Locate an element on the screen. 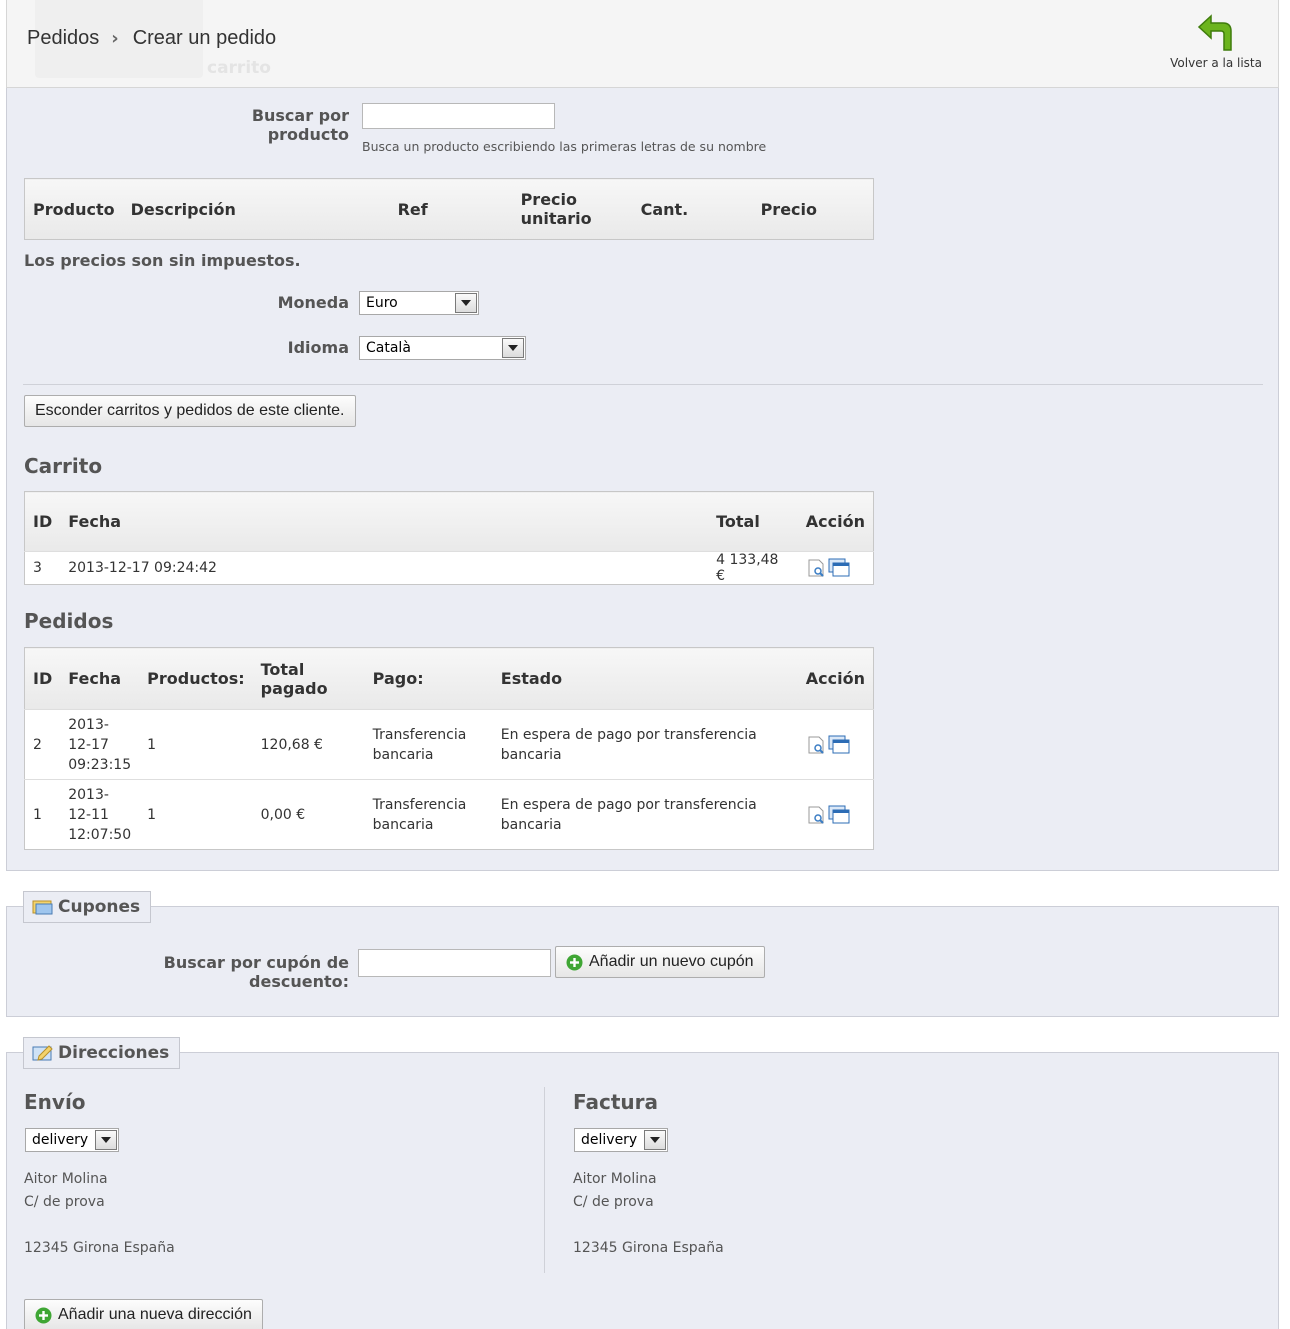 The width and height of the screenshot is (1290, 1329). order-date-line: 09:23:15 is located at coordinates (100, 764).